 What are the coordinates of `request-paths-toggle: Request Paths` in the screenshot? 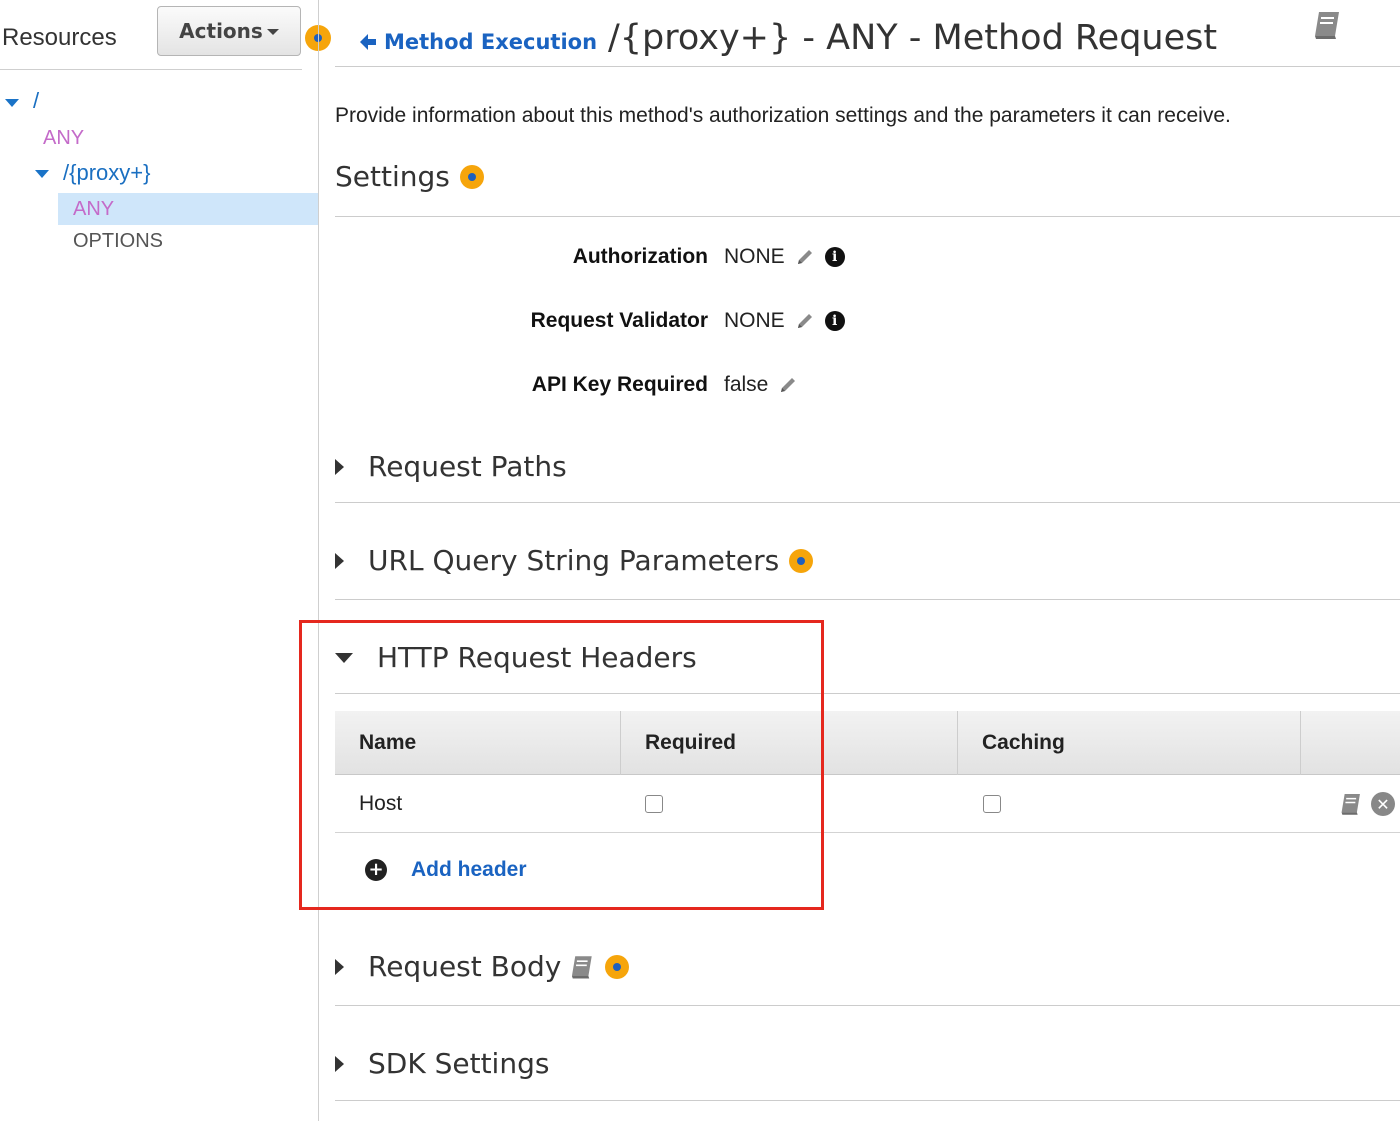 It's located at (451, 466).